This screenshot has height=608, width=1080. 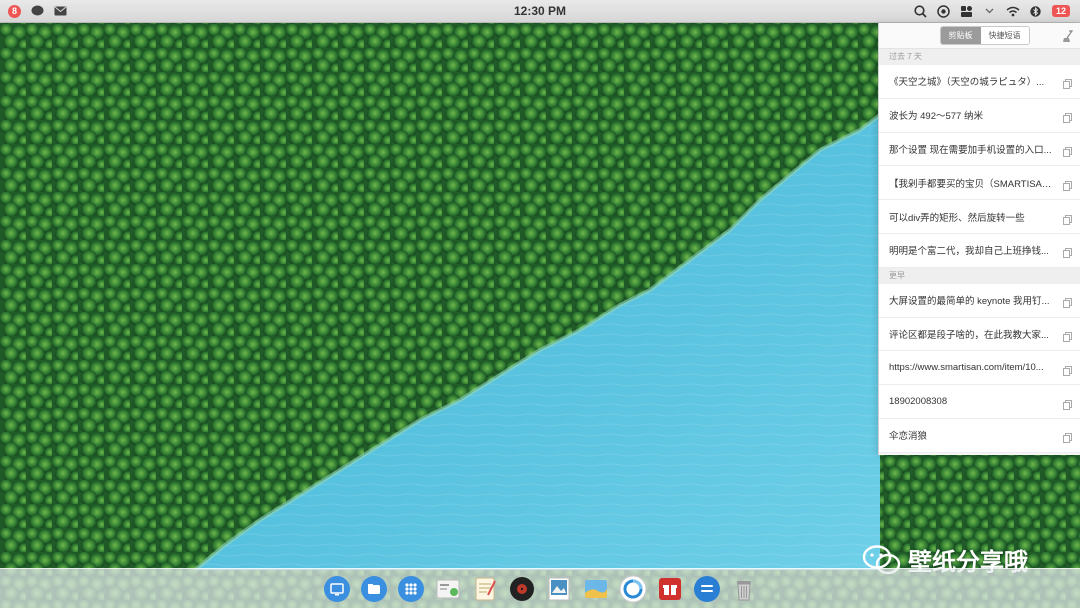 What do you see at coordinates (448, 589) in the screenshot?
I see `id-card-icon` at bounding box center [448, 589].